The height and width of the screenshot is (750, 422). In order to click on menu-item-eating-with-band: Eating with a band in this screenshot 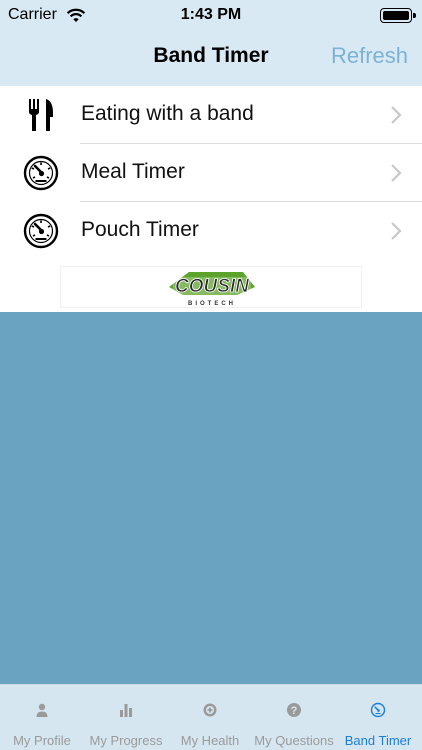, I will do `click(211, 115)`.